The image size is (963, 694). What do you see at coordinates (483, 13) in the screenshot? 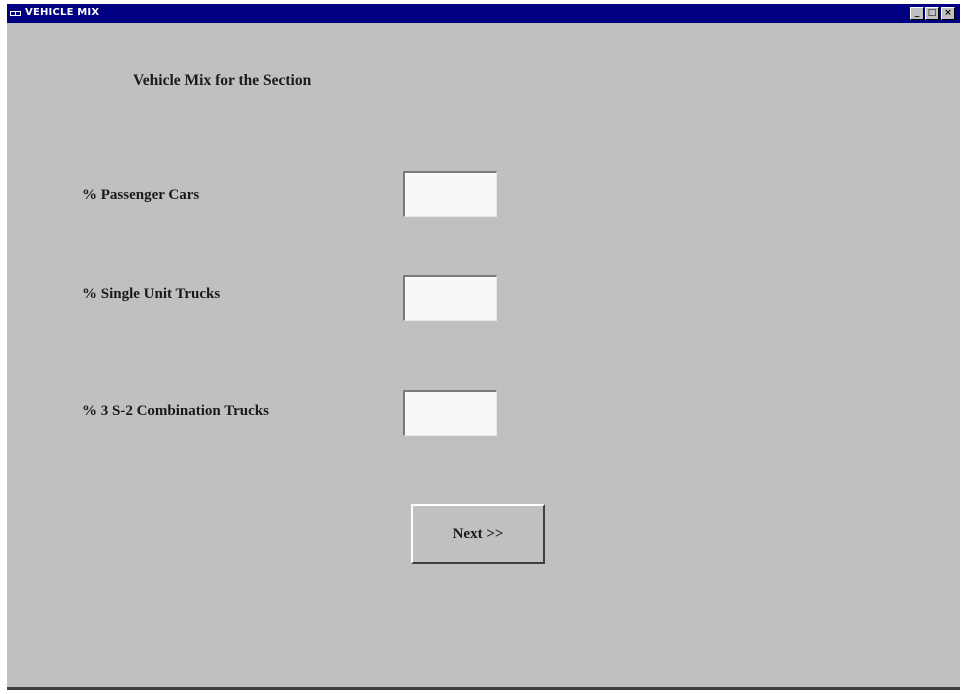
I see `title-bar: VEHICLE MIX _ □ ×` at bounding box center [483, 13].